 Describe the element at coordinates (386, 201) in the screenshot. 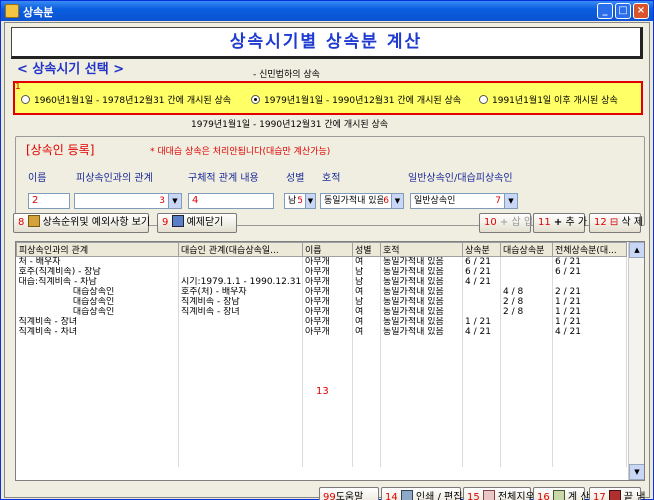

I see `family-register-number: 6` at that location.